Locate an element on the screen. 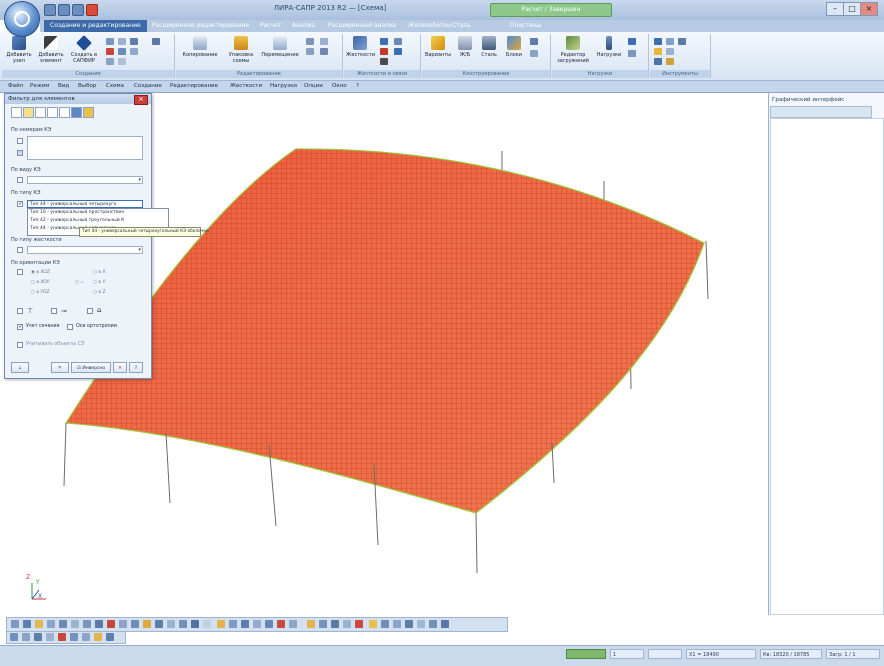  copy-icon is located at coordinates (110, 61).